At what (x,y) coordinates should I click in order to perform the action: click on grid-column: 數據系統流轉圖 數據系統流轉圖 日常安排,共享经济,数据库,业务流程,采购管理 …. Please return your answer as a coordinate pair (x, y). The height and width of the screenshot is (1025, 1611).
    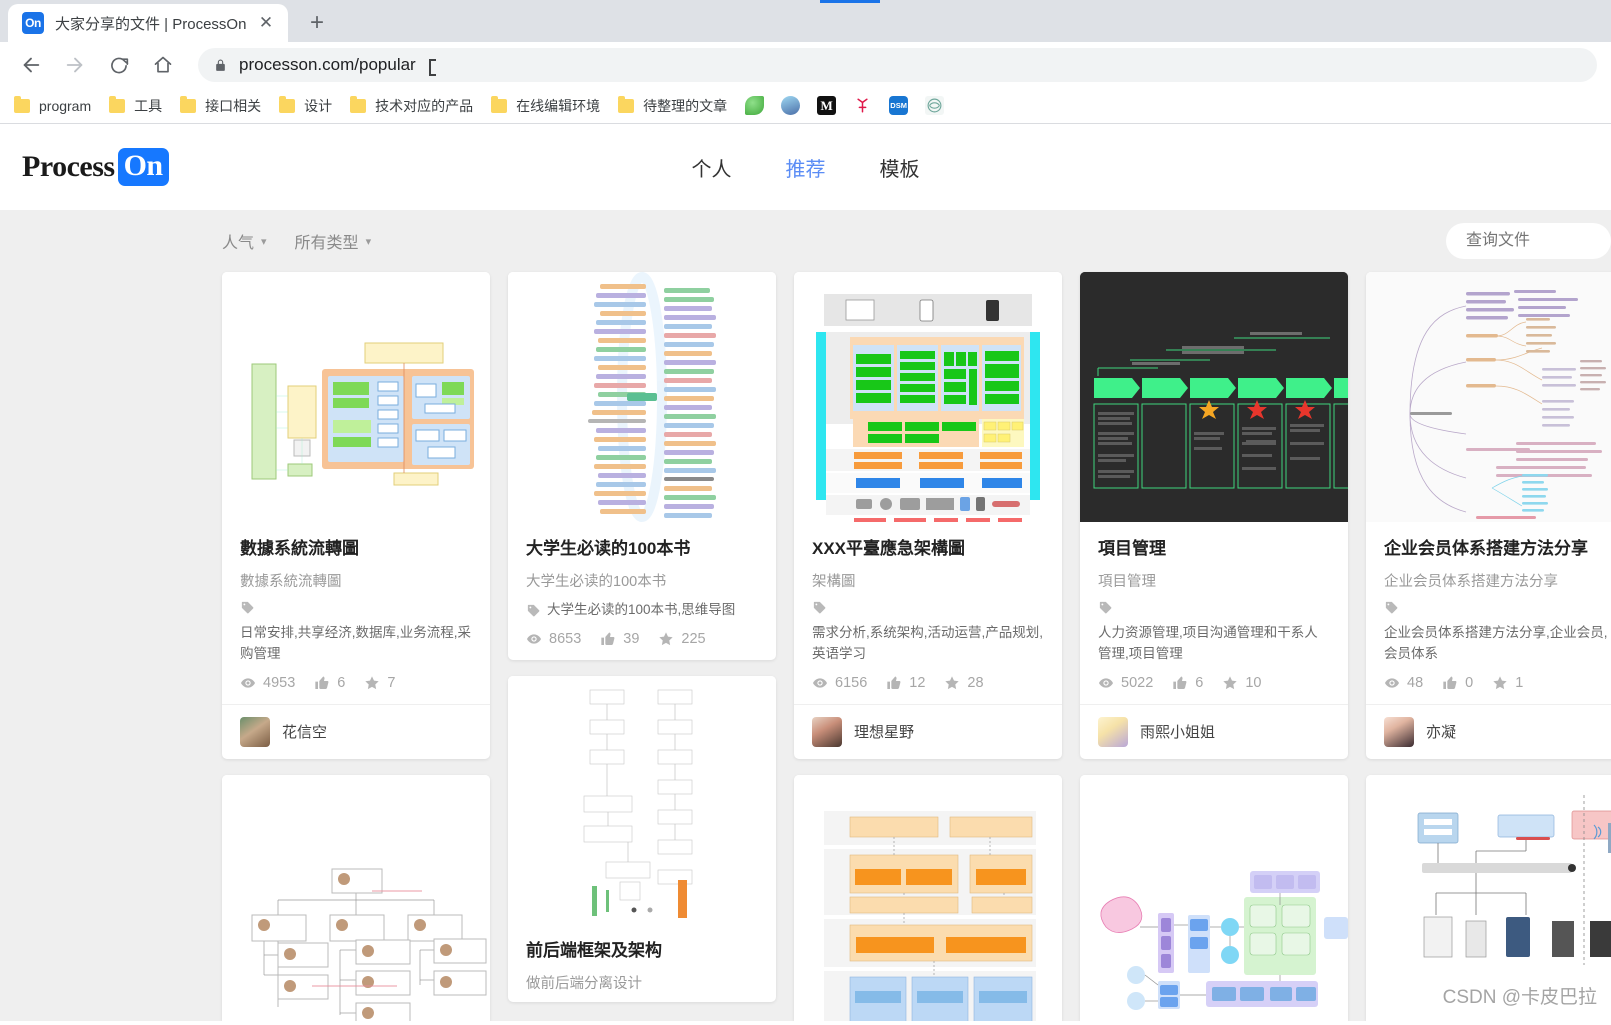
    Looking at the image, I should click on (356, 646).